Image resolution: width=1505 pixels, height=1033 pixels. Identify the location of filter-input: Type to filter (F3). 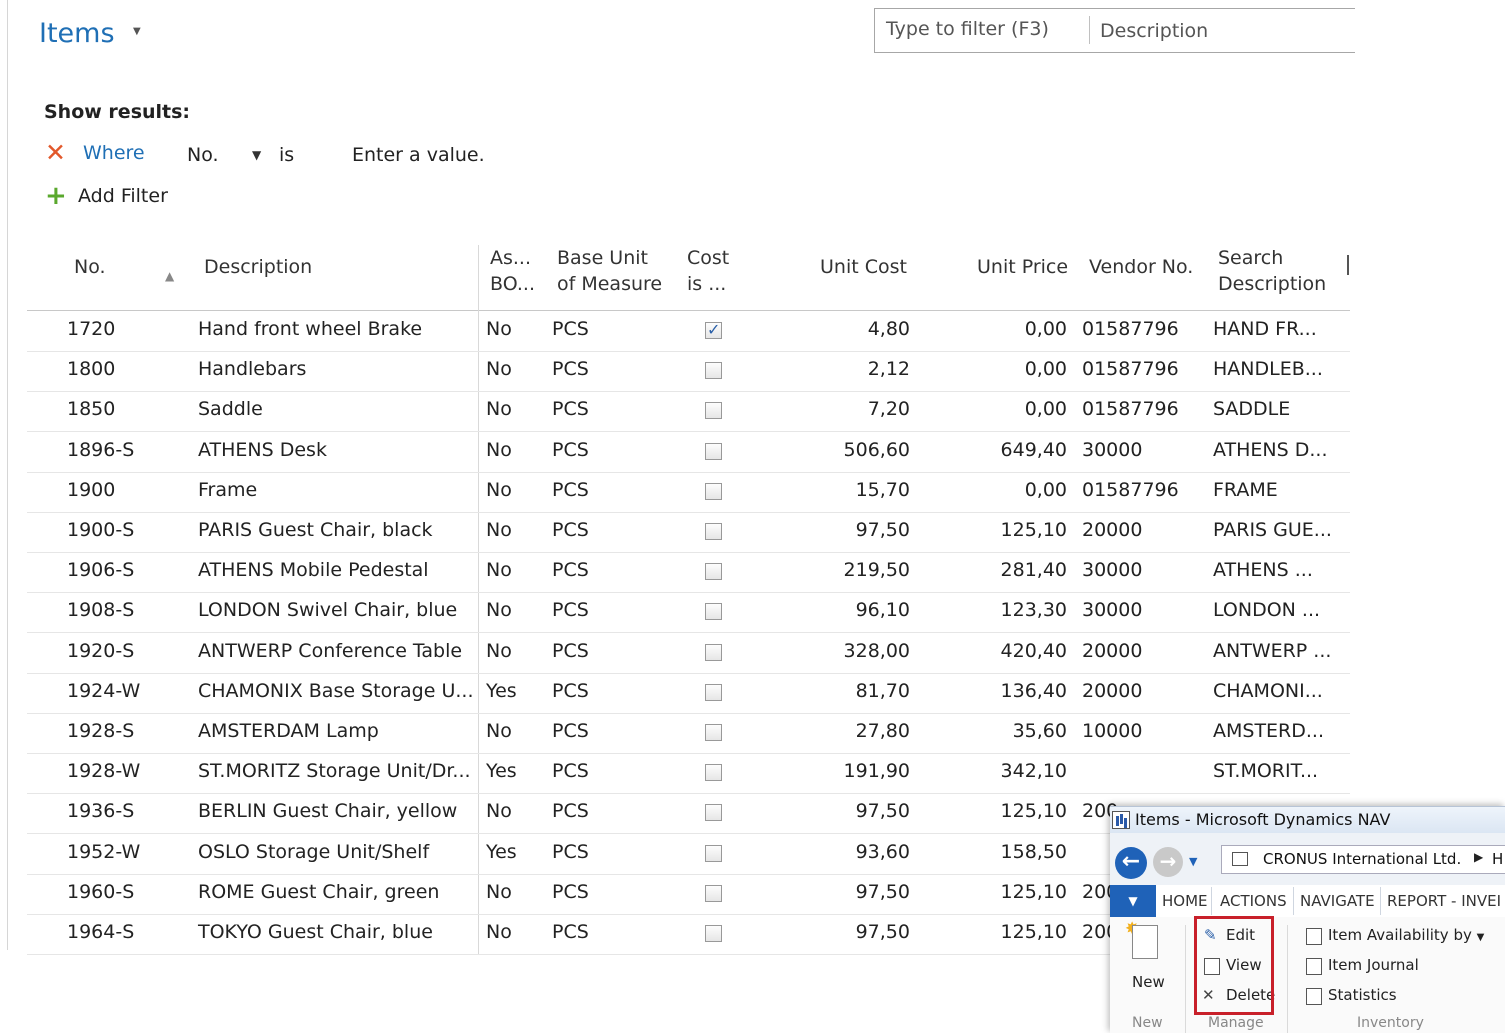
(967, 29).